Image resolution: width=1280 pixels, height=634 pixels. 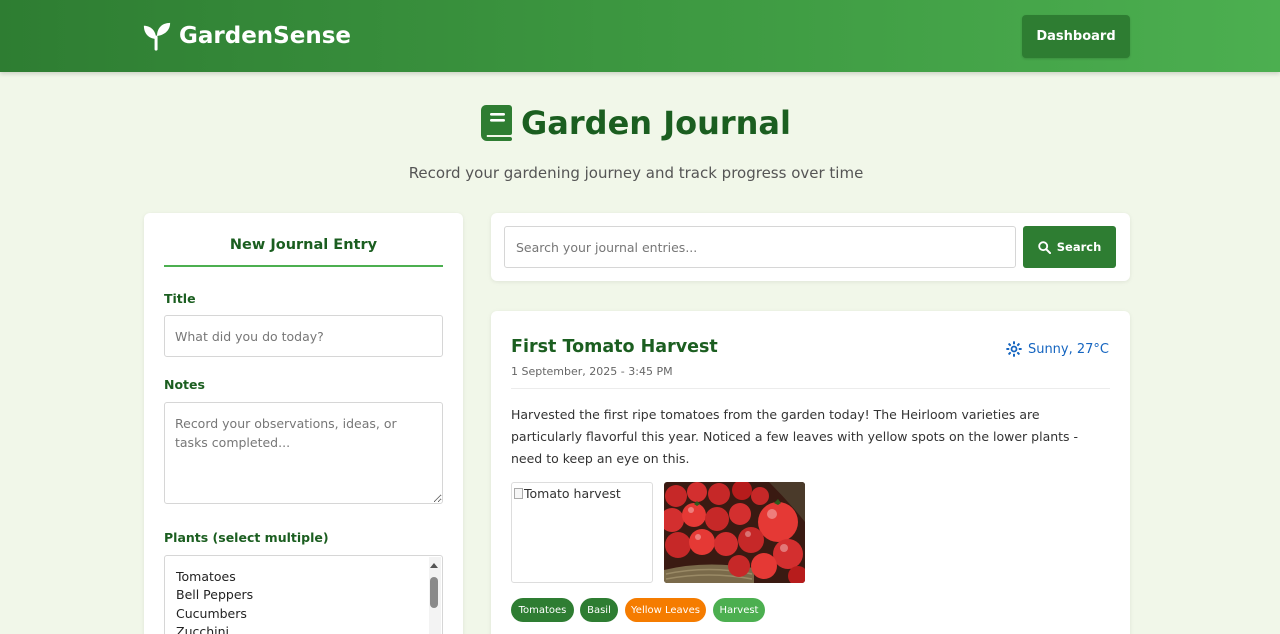 What do you see at coordinates (572, 493) in the screenshot?
I see `image-alt-text: Tomato harvest` at bounding box center [572, 493].